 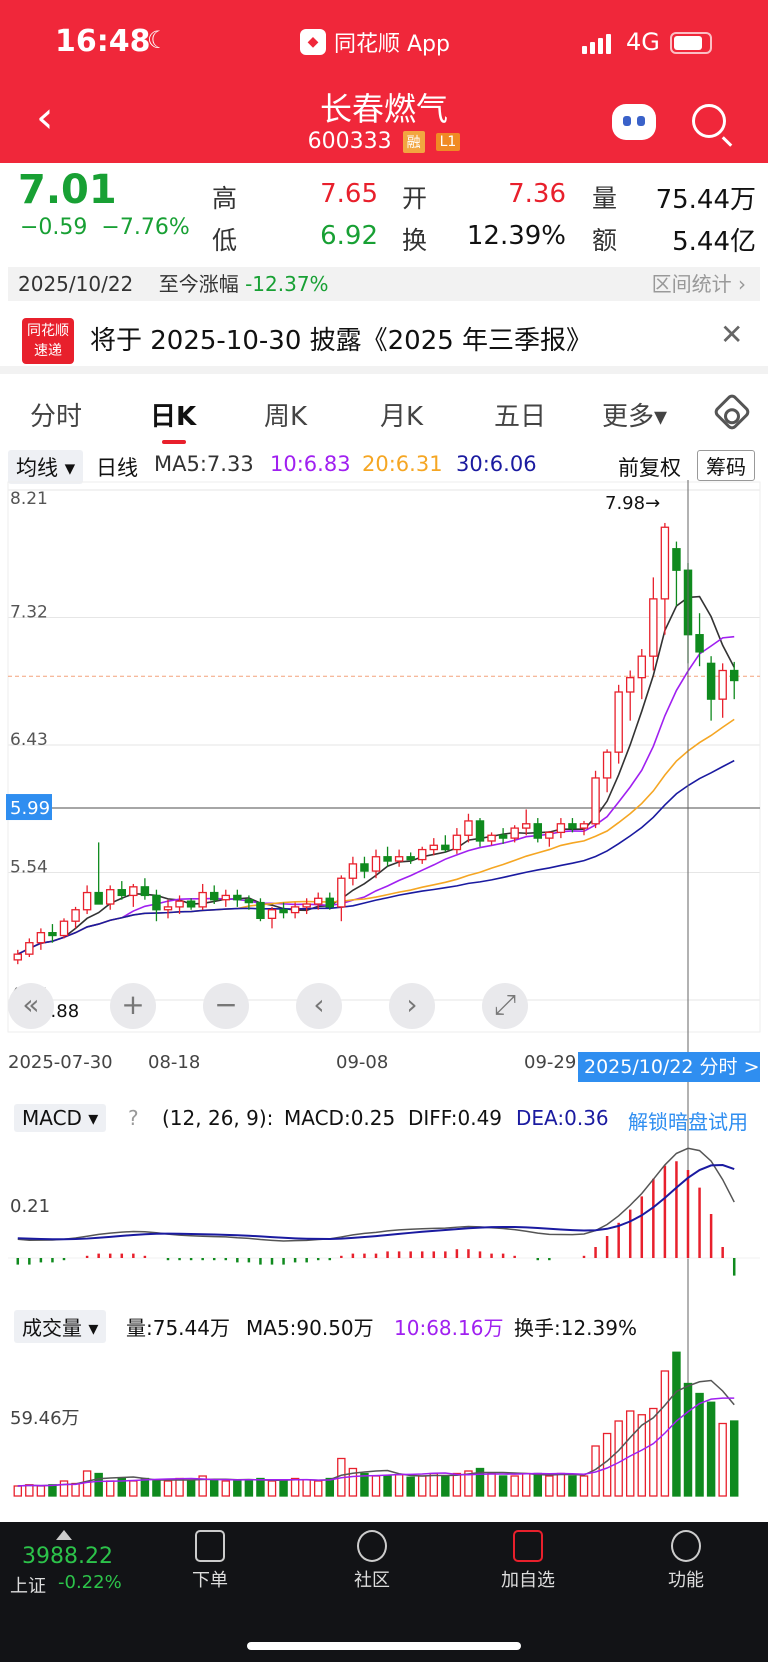 I want to click on indicator-dropdown: 均线 ▾, so click(x=46, y=467).